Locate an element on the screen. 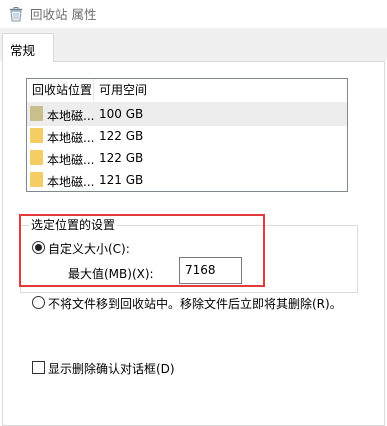 The width and height of the screenshot is (387, 426). confirm-delete-label: 显示删除确认对话框(D) is located at coordinates (111, 368).